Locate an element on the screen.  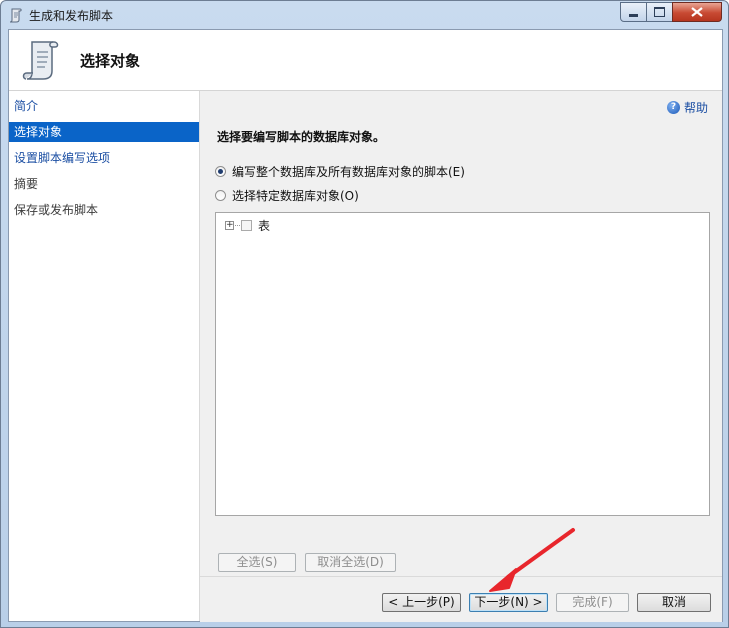
maximize-button is located at coordinates (659, 12).